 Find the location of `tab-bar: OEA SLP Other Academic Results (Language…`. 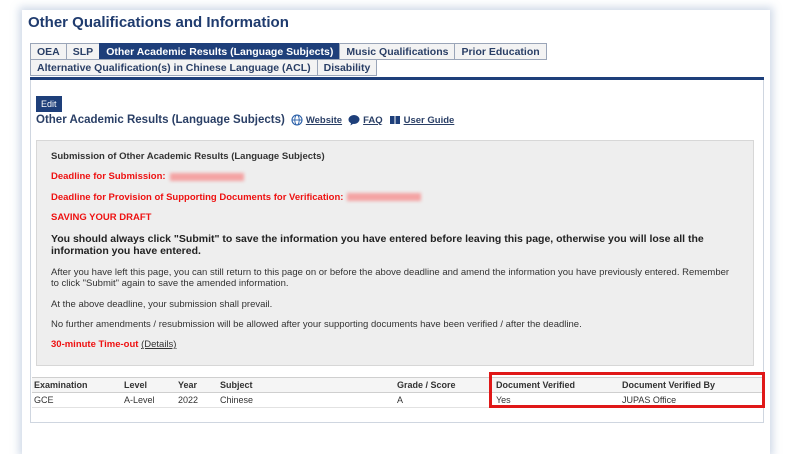

tab-bar: OEA SLP Other Academic Results (Language… is located at coordinates (397, 59).